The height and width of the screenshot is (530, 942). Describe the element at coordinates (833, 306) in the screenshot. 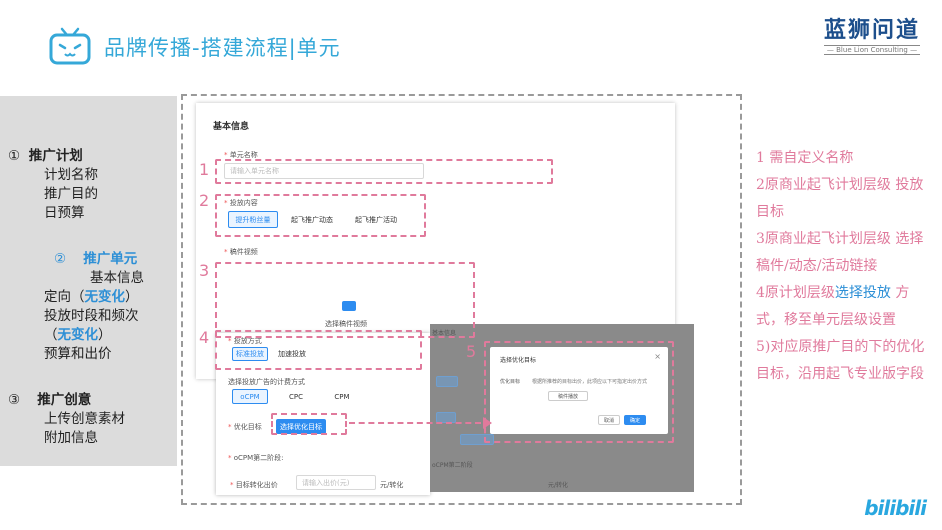

I see `note-4: 4原计划层级选择投放 方式，移至单元层级设置` at that location.